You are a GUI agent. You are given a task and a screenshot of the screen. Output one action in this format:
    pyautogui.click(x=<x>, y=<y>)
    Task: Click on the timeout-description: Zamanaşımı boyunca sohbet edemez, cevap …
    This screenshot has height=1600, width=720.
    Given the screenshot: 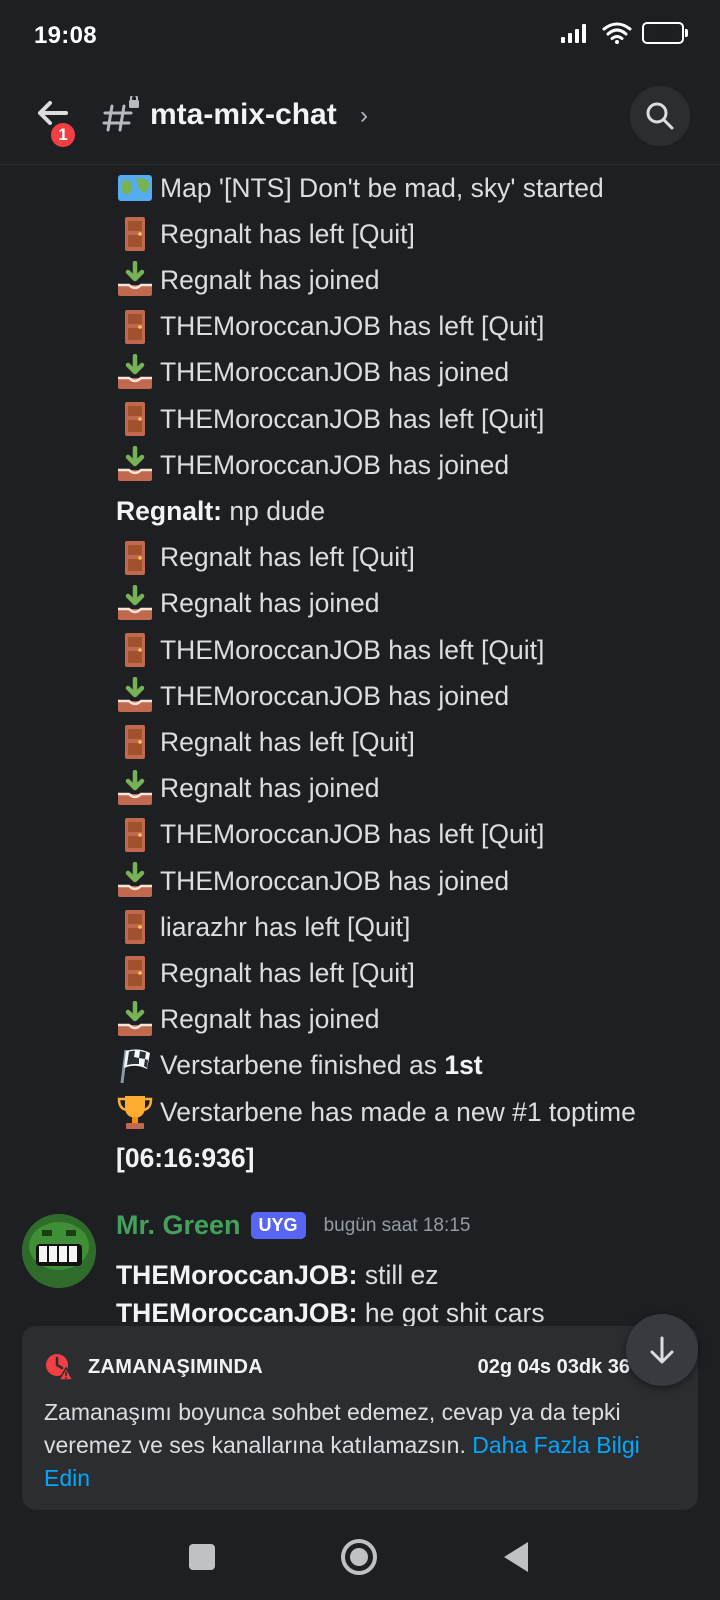 What is the action you would take?
    pyautogui.click(x=359, y=1445)
    